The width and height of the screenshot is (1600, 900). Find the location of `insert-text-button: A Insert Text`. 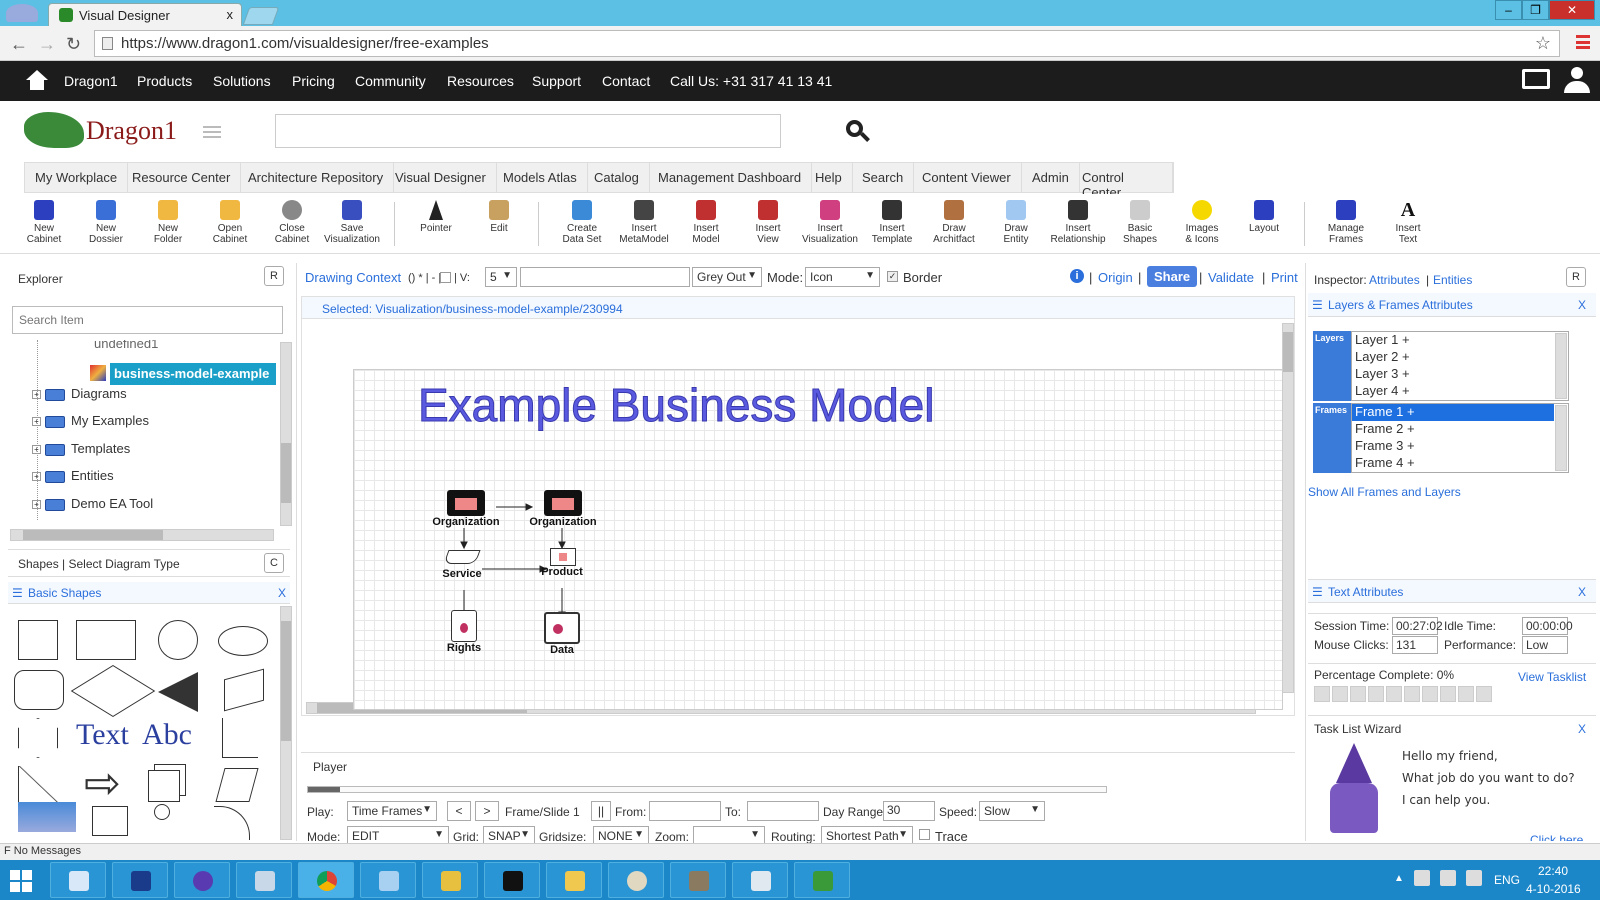

insert-text-button: A Insert Text is located at coordinates (1408, 222).